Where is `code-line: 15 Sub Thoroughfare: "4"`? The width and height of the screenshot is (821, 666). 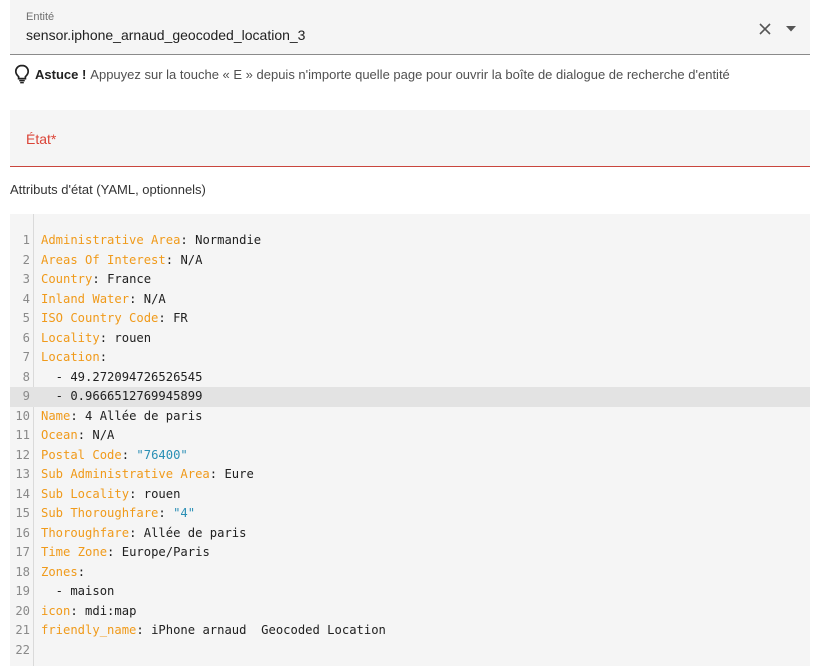 code-line: 15 Sub Thoroughfare: "4" is located at coordinates (410, 514).